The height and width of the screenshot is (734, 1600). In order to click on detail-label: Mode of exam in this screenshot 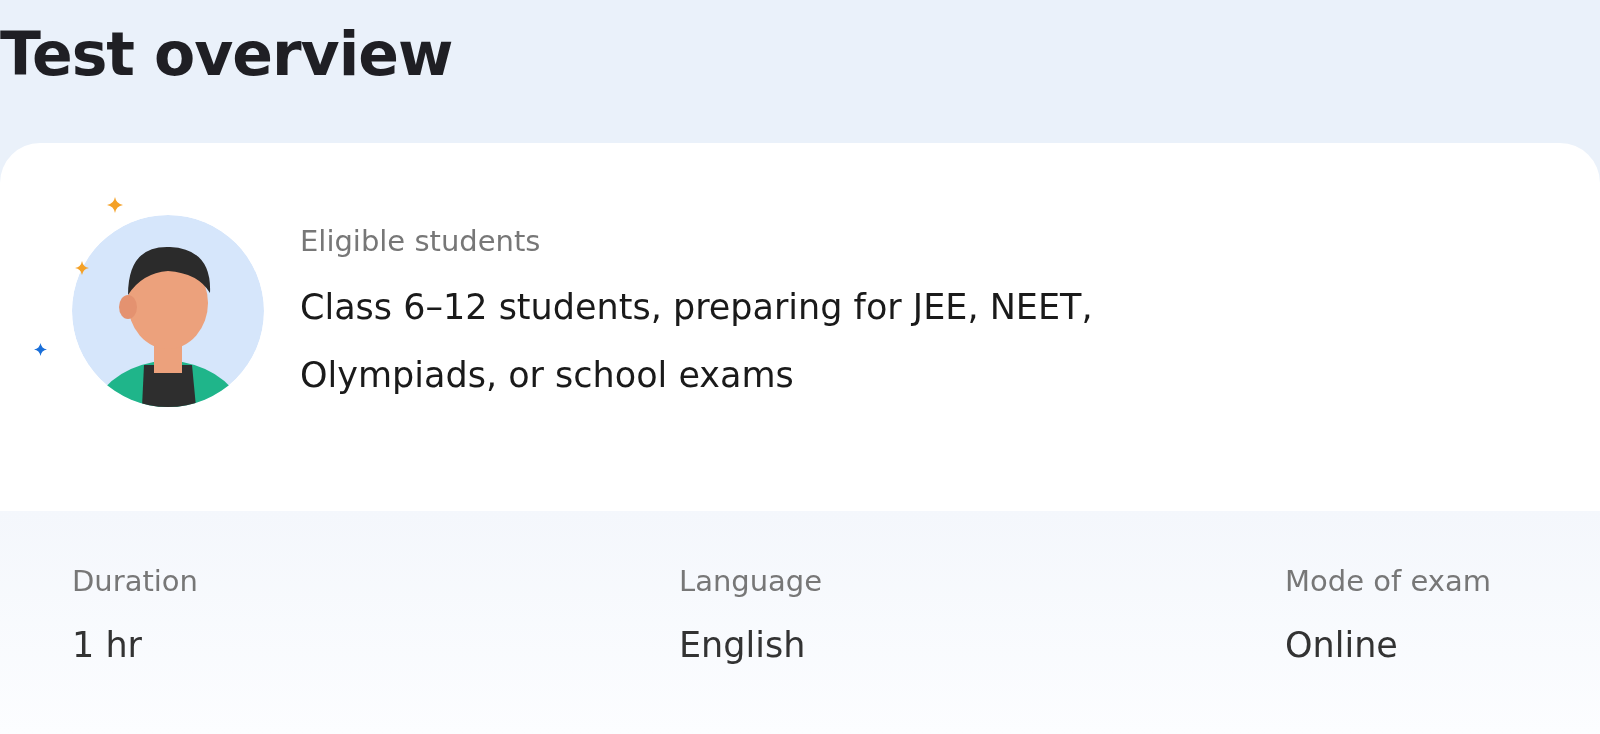, I will do `click(1388, 581)`.